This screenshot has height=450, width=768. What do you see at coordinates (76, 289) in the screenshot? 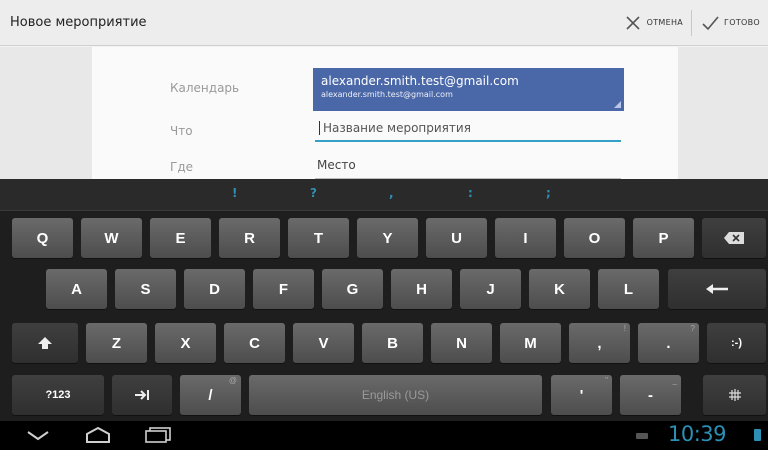
I see `key-a: A` at bounding box center [76, 289].